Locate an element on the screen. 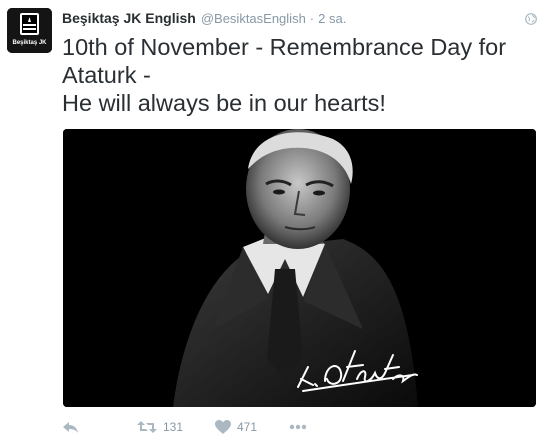  more-icon is located at coordinates (298, 427).